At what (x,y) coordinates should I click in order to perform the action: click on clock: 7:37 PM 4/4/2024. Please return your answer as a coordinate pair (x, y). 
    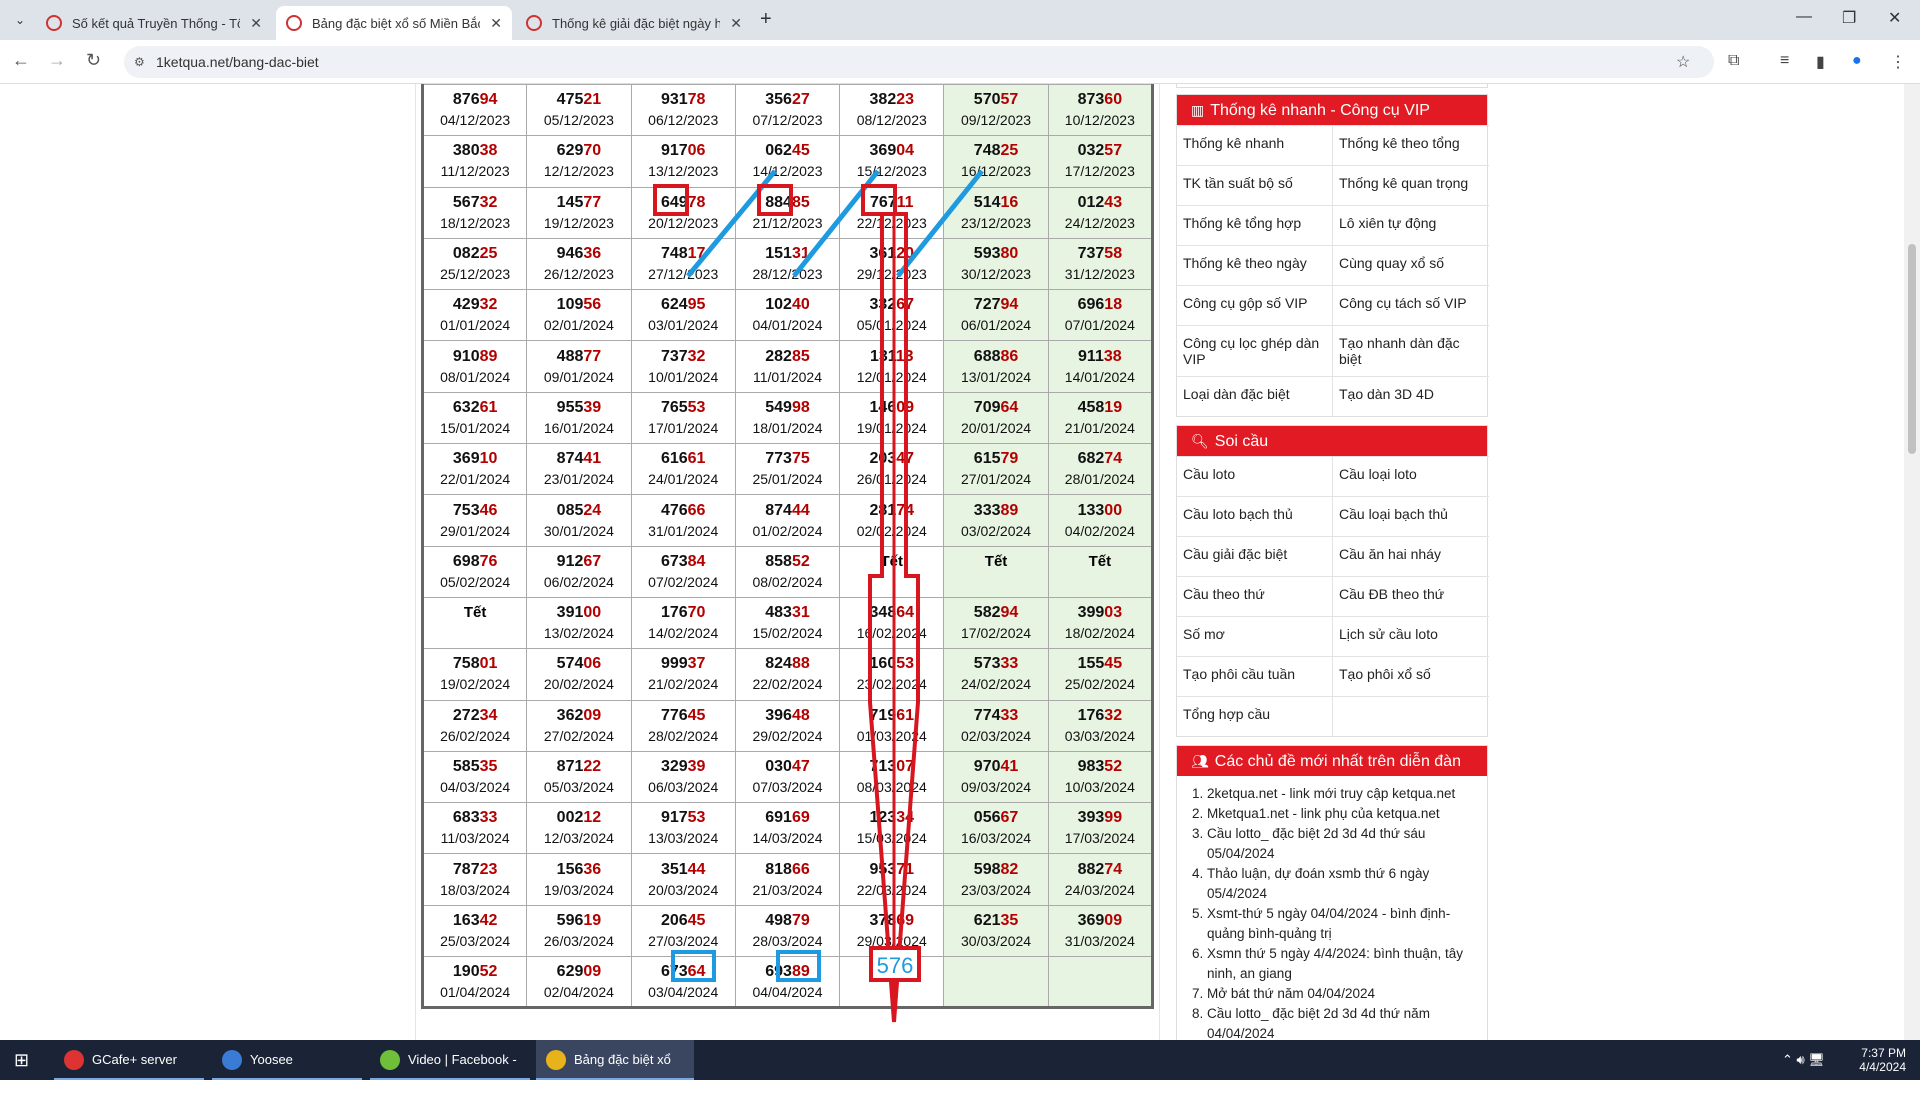
    Looking at the image, I should click on (1843, 1060).